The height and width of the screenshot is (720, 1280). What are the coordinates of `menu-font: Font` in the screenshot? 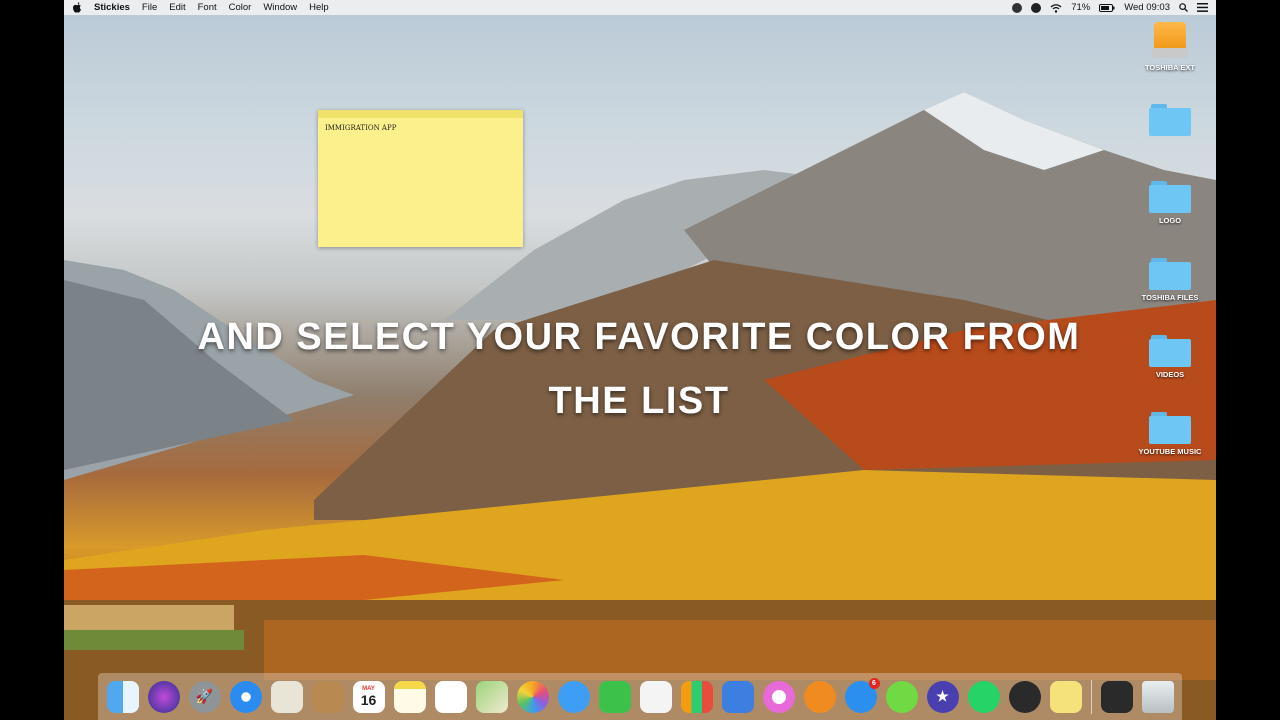 It's located at (207, 7).